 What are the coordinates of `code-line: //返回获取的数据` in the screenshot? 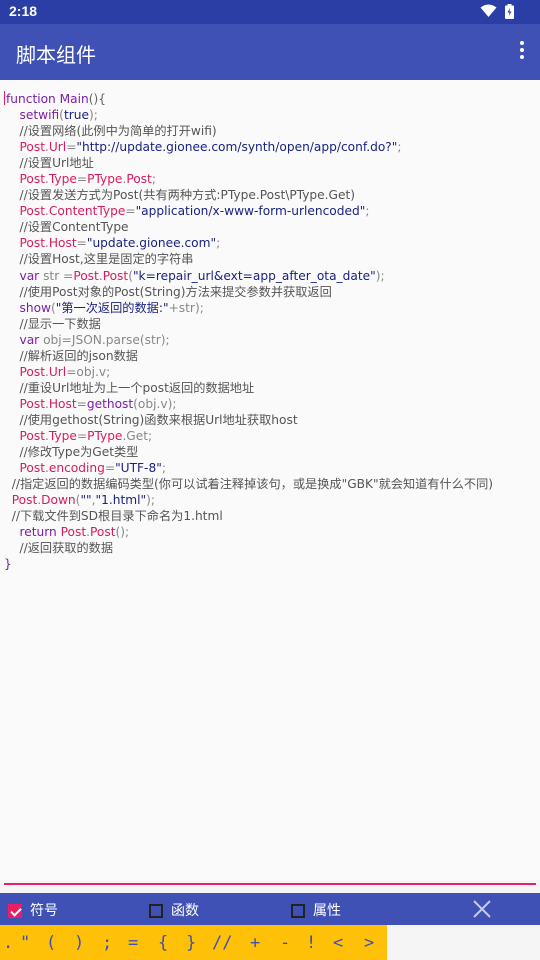 It's located at (270, 548).